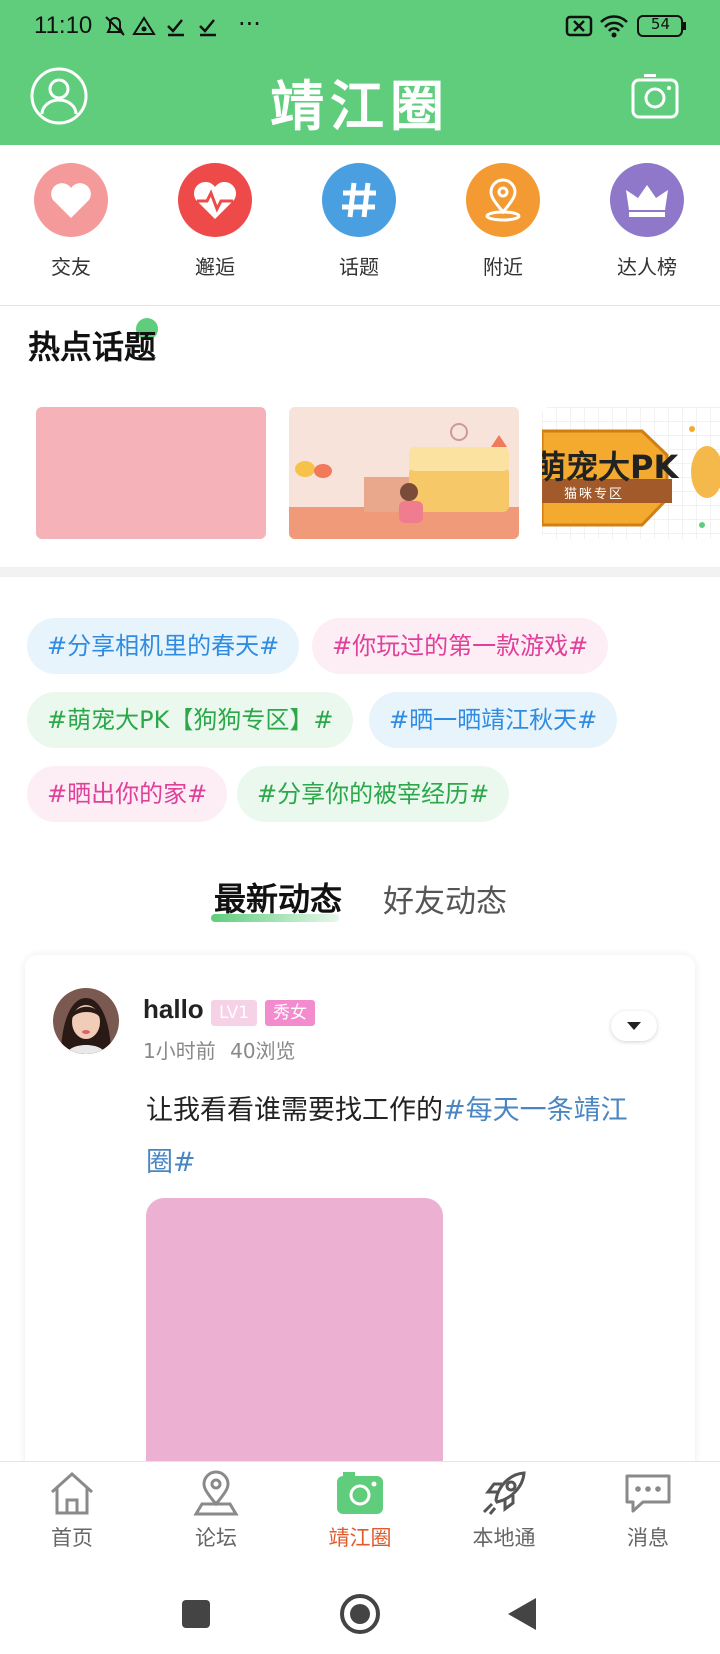 This screenshot has height=1654, width=720. What do you see at coordinates (648, 1493) in the screenshot?
I see `chat-icon` at bounding box center [648, 1493].